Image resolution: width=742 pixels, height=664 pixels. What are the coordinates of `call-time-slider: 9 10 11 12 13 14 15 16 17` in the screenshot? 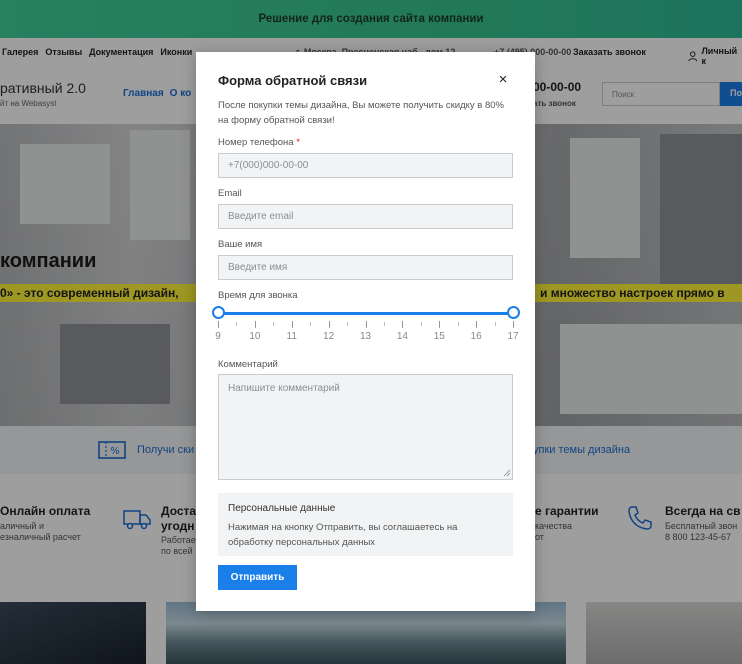 It's located at (365, 326).